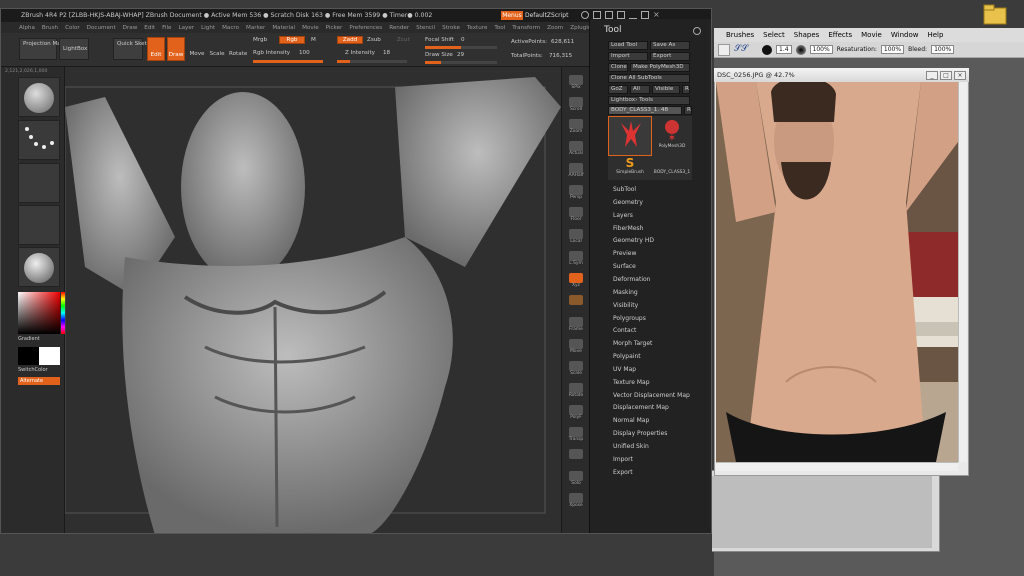 This screenshot has width=1024, height=576. Describe the element at coordinates (821, 49) in the screenshot. I see `opacity-field: 100%` at that location.